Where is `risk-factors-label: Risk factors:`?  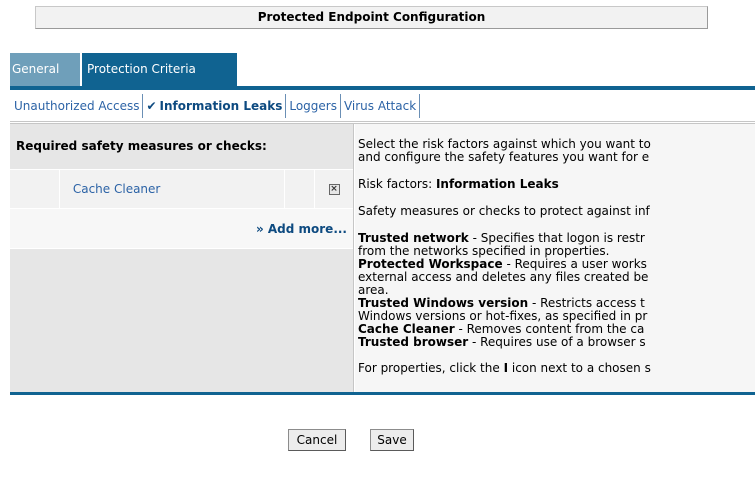 risk-factors-label: Risk factors: is located at coordinates (397, 184).